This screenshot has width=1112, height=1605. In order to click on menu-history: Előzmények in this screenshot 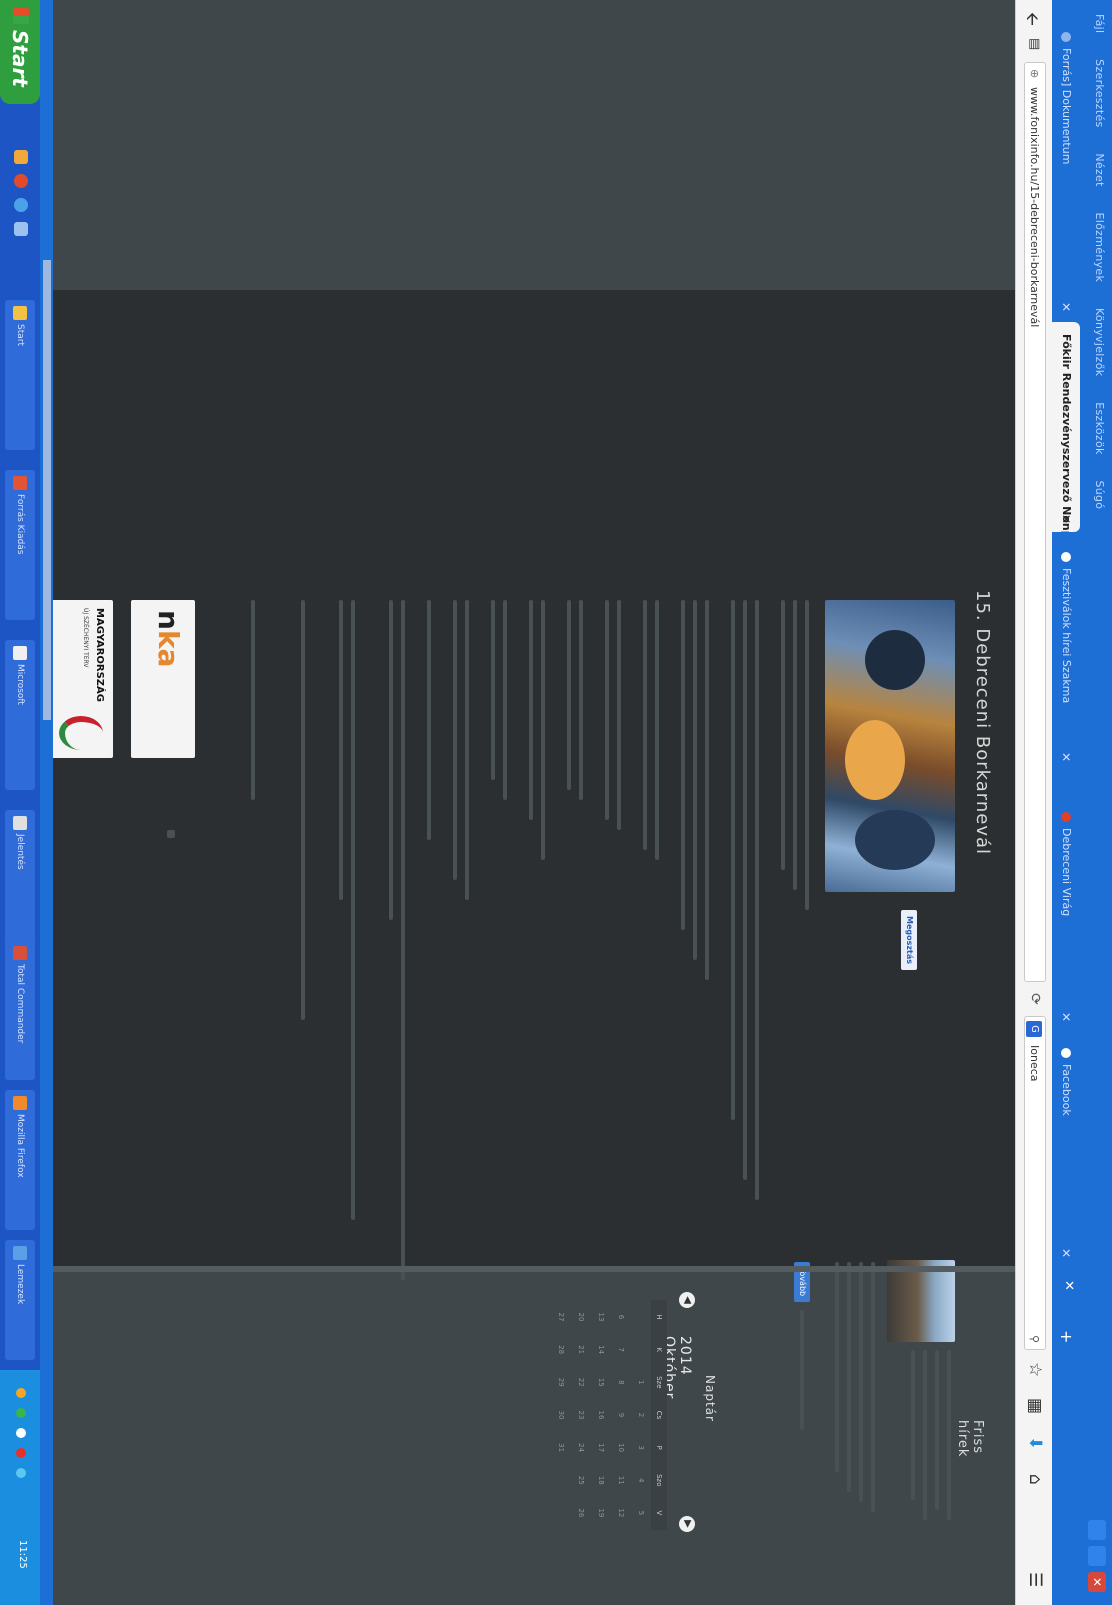, I will do `click(1099, 248)`.